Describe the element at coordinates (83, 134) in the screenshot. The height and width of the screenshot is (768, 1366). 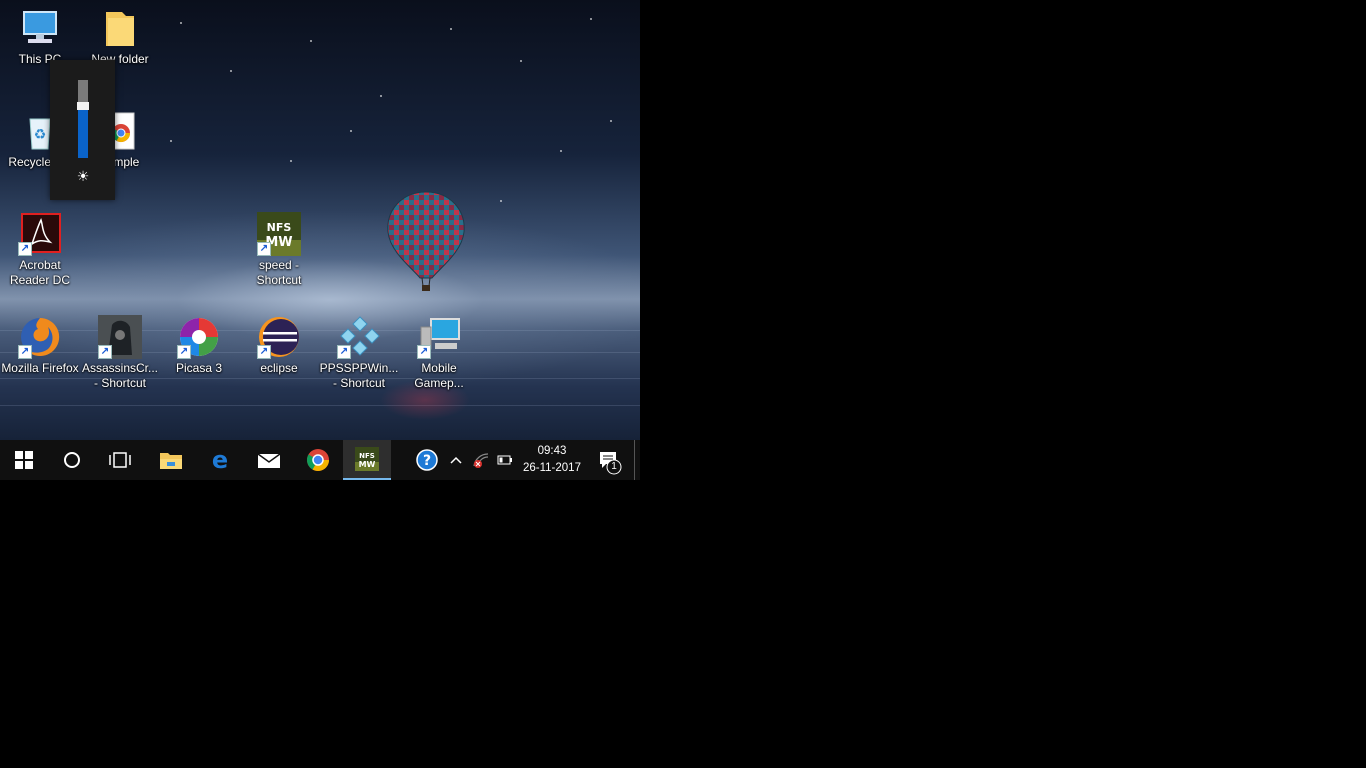
I see `brightness-level-fill` at that location.